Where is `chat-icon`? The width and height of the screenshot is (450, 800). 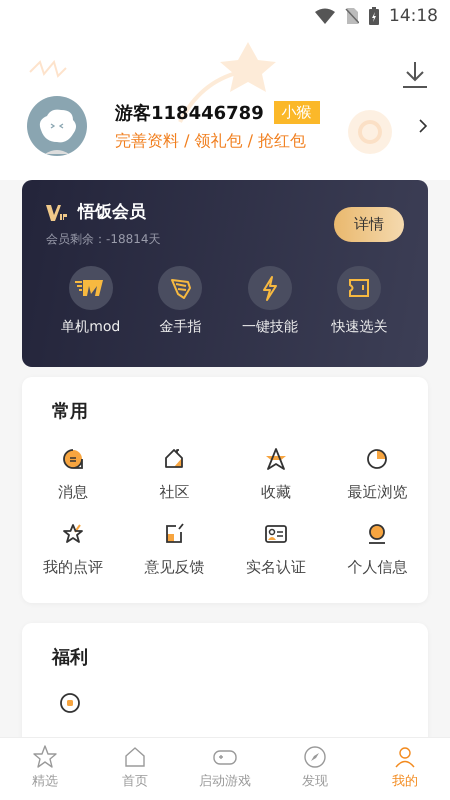
chat-icon is located at coordinates (72, 459).